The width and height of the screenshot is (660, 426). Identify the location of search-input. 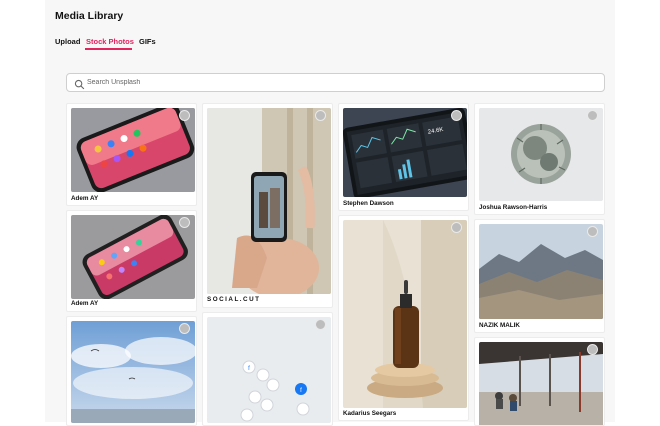
(337, 82).